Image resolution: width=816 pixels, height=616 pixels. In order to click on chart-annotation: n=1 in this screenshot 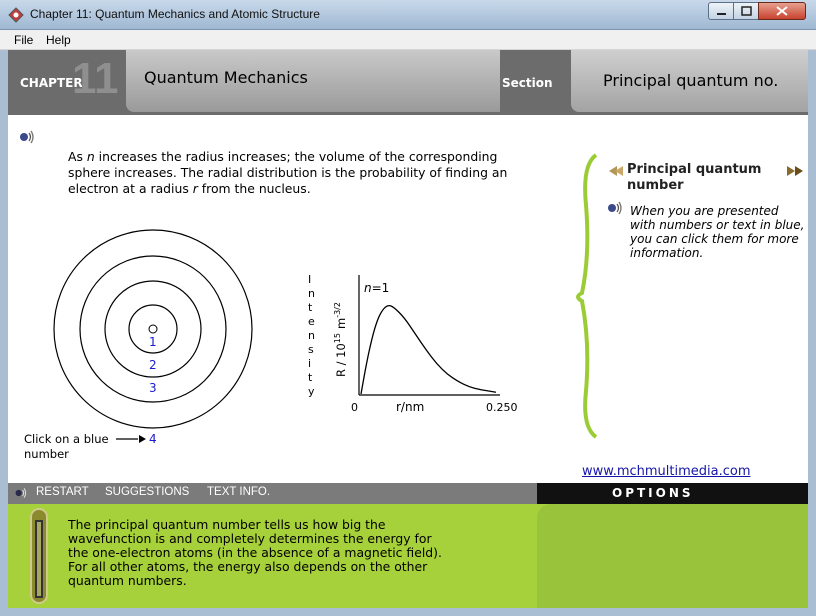, I will do `click(376, 288)`.